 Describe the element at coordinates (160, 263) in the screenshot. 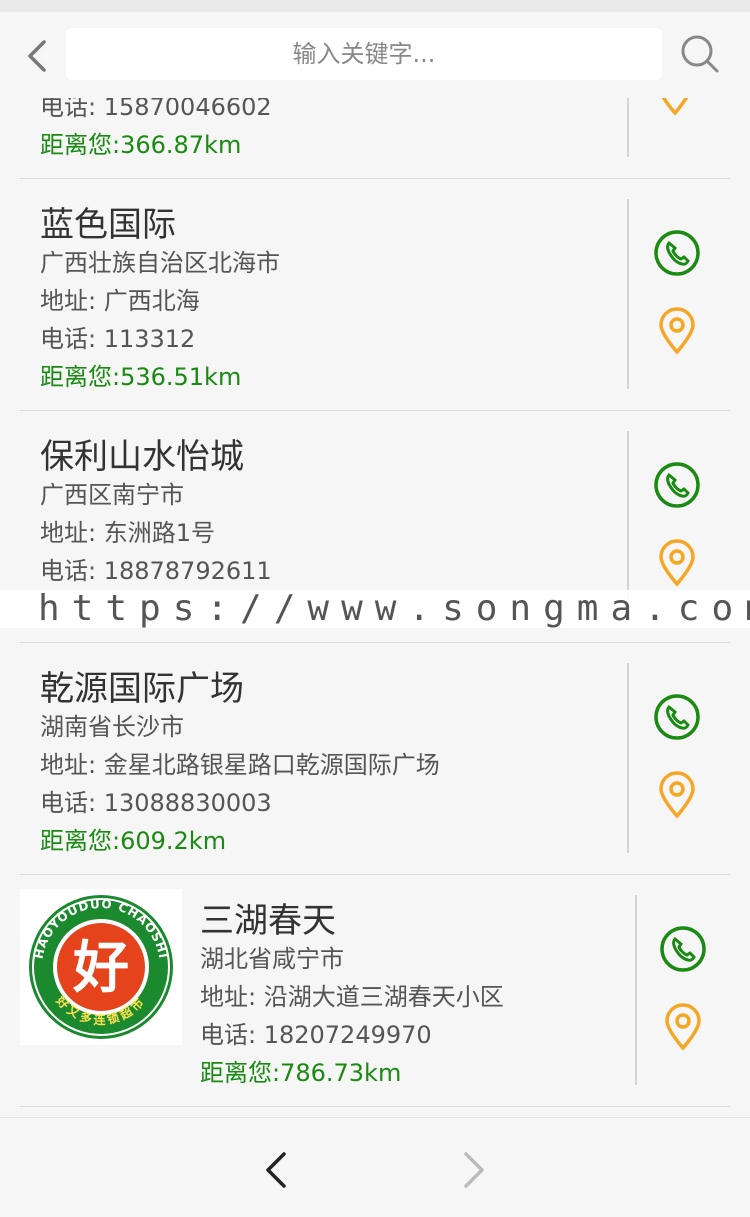

I see `store-region: 广西壮族自治区北海市` at that location.